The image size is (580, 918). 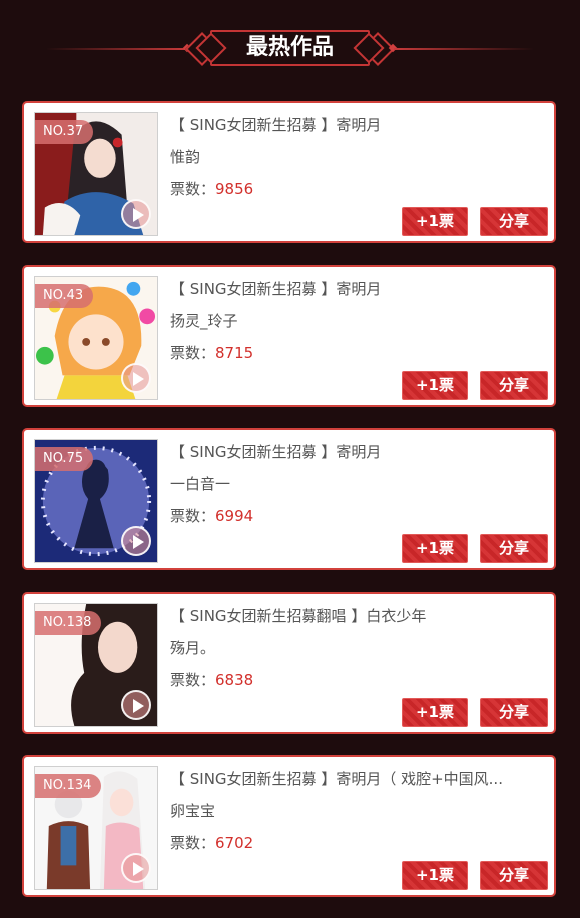 I want to click on song-title: 【 SING女团新生招募翻唱 】白衣少年, so click(x=356, y=615).